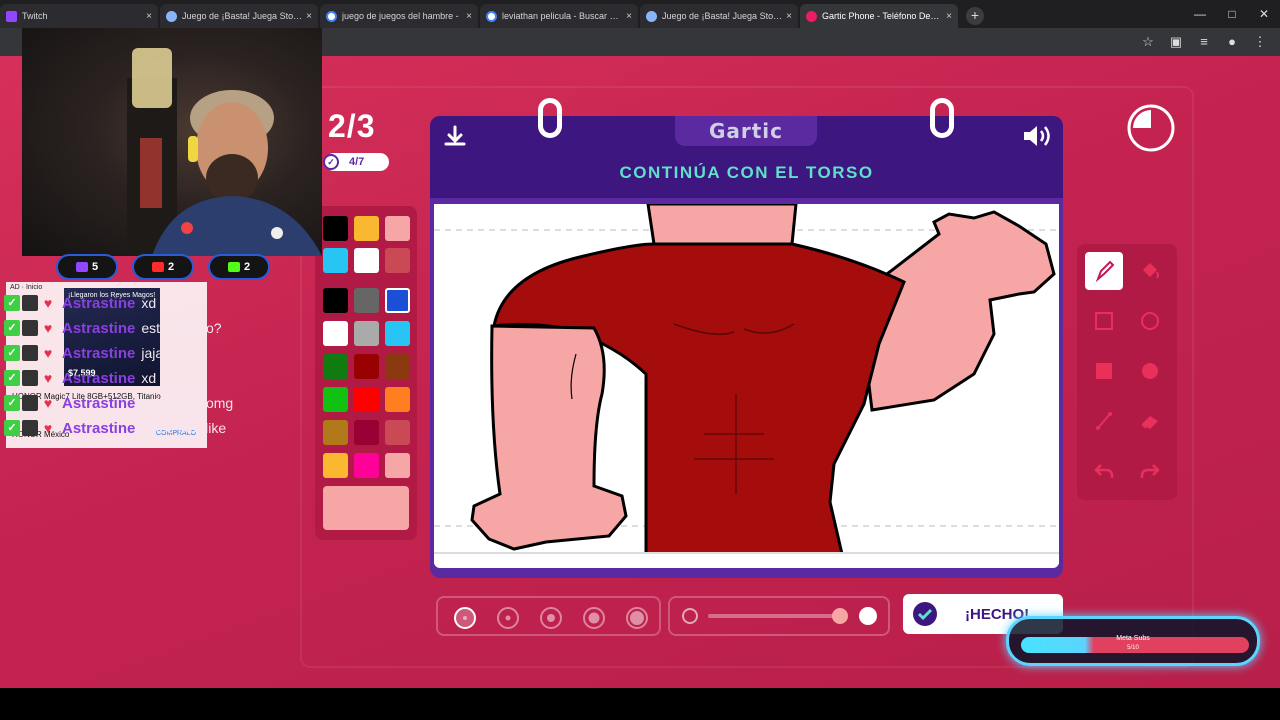  Describe the element at coordinates (1104, 321) in the screenshot. I see `square-outline-icon` at that location.